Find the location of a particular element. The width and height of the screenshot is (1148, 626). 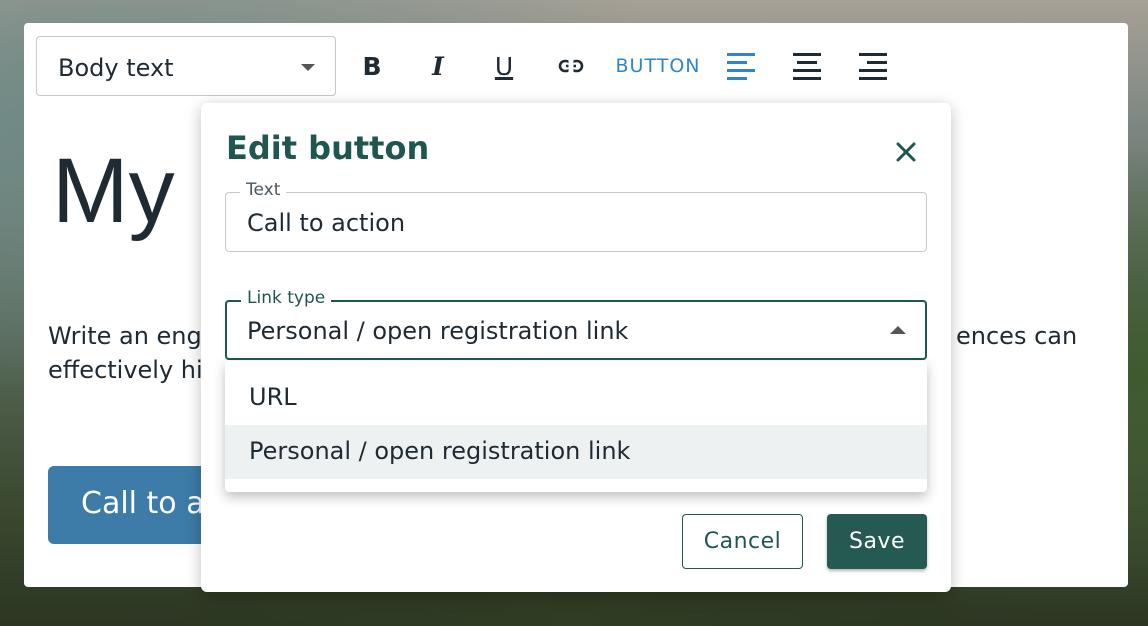

dialog-title: Edit button is located at coordinates (328, 148).